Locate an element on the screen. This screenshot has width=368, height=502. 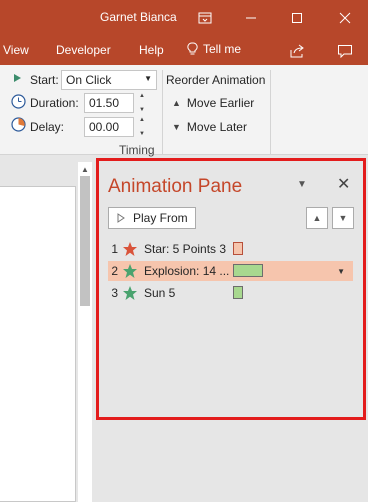
move-down-button: ▼ is located at coordinates (343, 218).